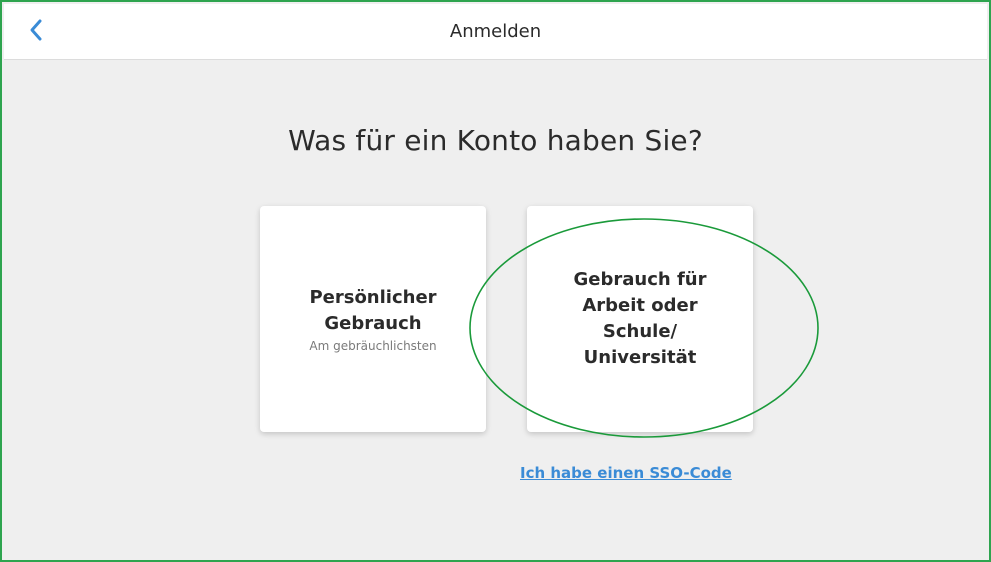  Describe the element at coordinates (495, 140) in the screenshot. I see `account-type-heading: Was für ein Konto haben Sie?` at that location.